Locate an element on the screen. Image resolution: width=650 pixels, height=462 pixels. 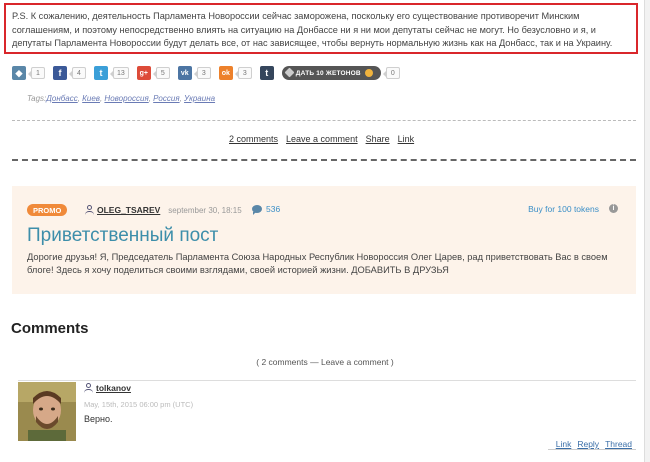
give-tokens: ДАТЬ 10 ЖЕТОНОВ 0 is located at coordinates (340, 73).